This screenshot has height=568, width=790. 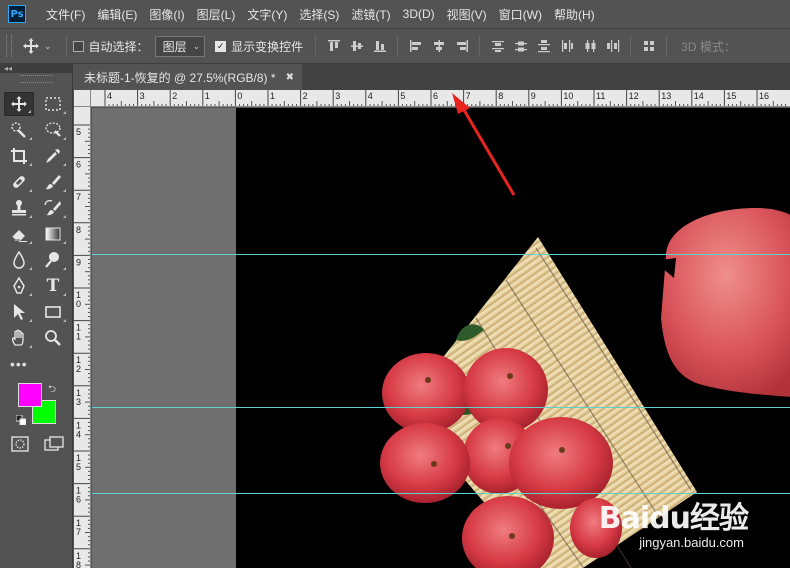 I want to click on distribute-horizontal-centers-icon, so click(x=590, y=46).